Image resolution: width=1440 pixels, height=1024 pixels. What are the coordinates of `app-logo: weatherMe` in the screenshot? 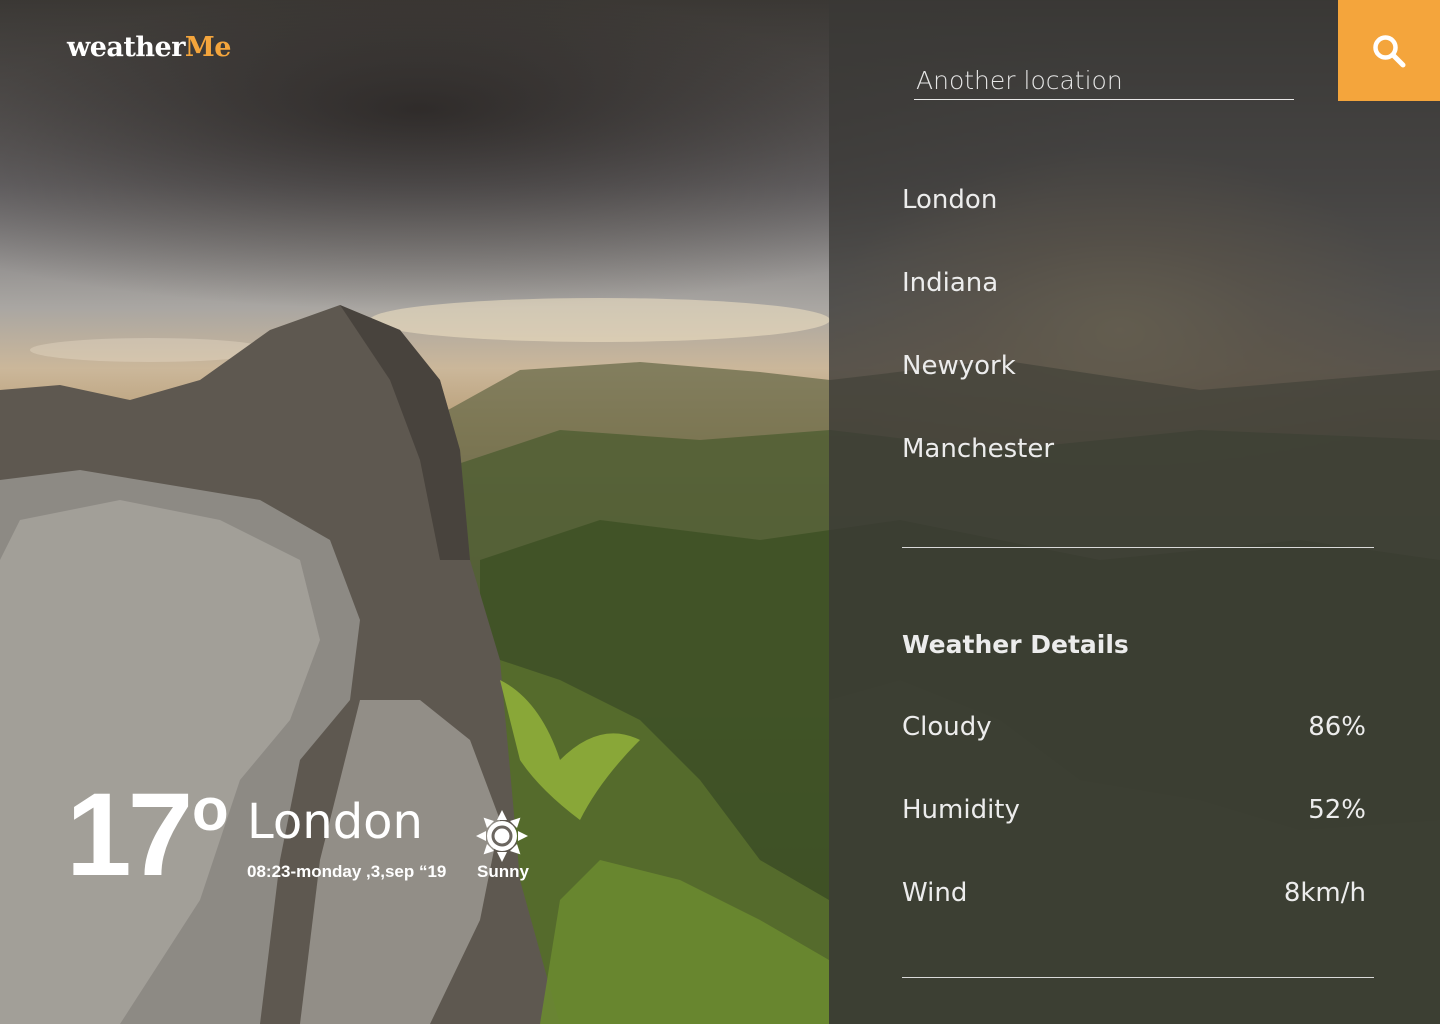 It's located at (149, 47).